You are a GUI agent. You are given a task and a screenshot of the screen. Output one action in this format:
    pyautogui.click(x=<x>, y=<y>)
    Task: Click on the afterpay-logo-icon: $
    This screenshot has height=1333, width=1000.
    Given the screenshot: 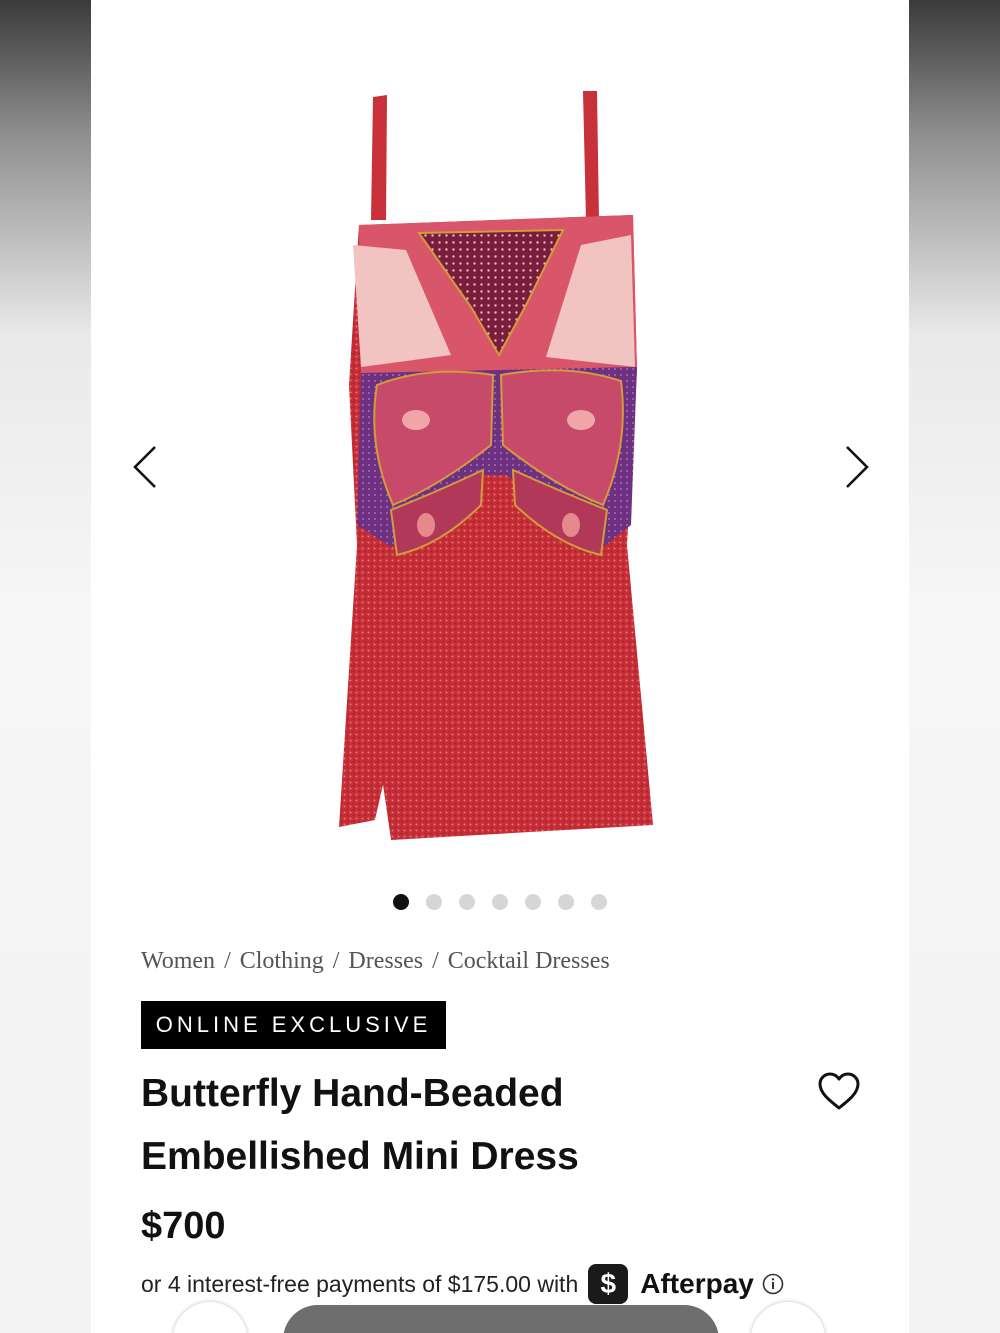 What is the action you would take?
    pyautogui.click(x=608, y=1284)
    